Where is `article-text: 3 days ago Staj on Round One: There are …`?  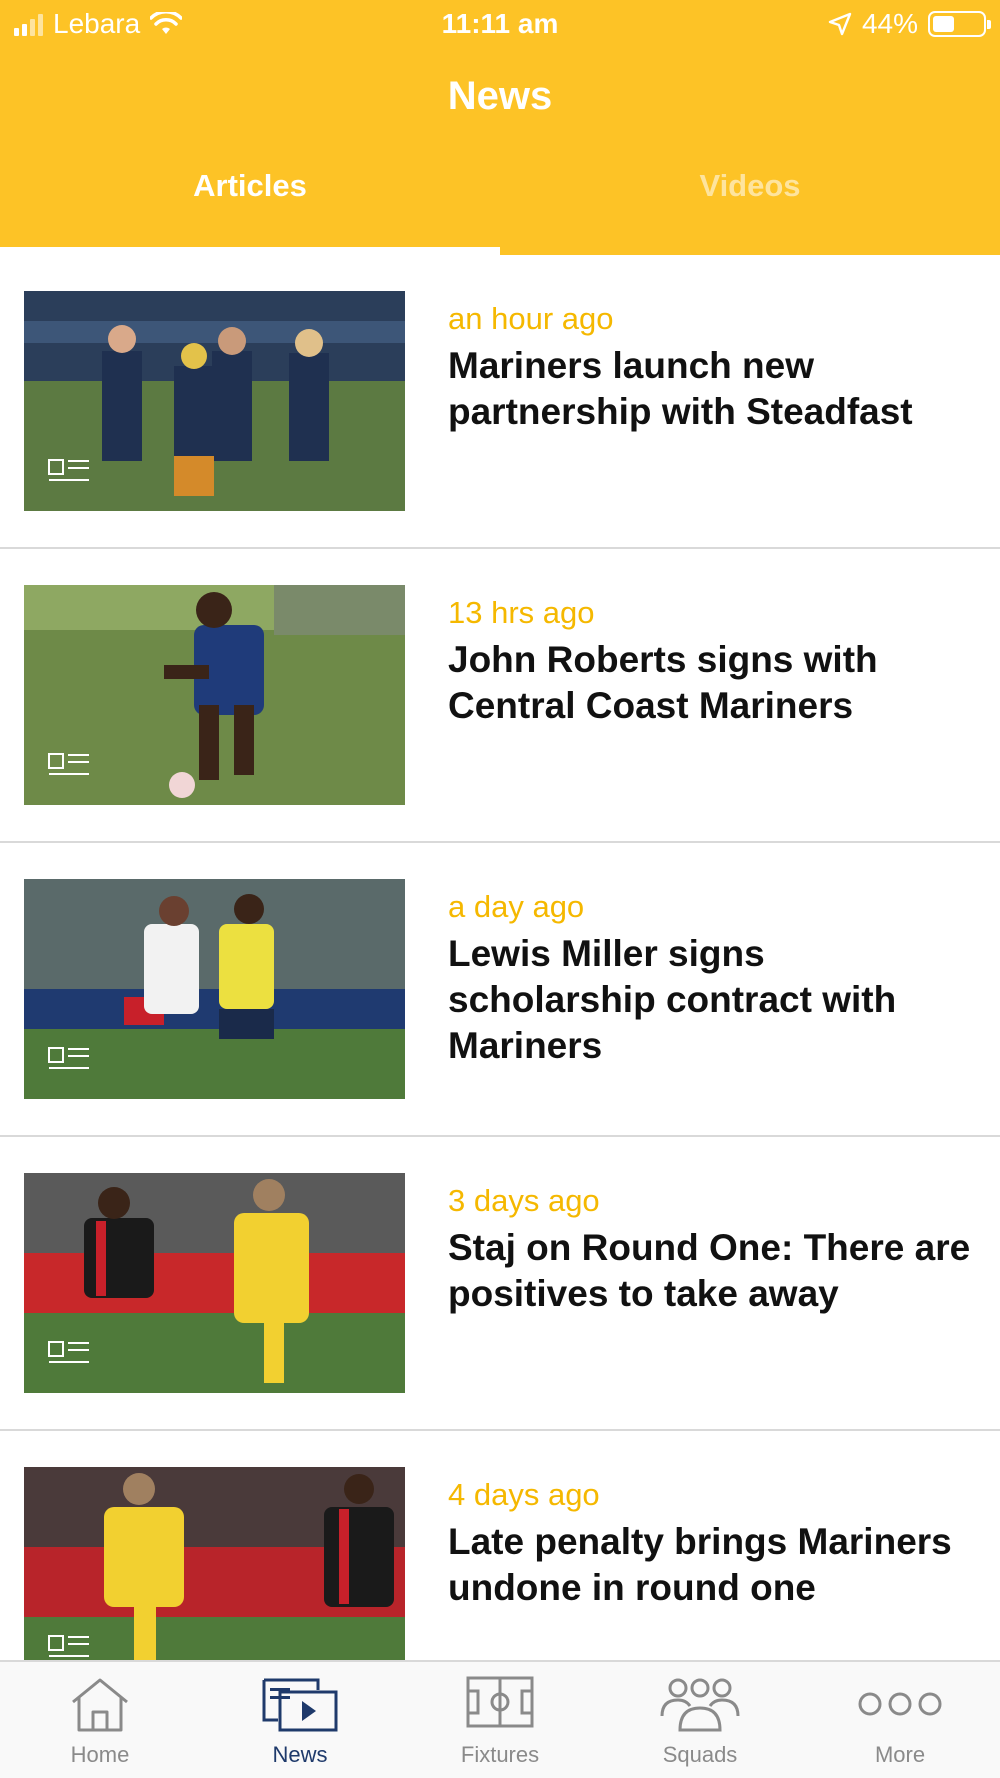
article-text: 3 days ago Staj on Round One: There are … is located at coordinates (713, 1249).